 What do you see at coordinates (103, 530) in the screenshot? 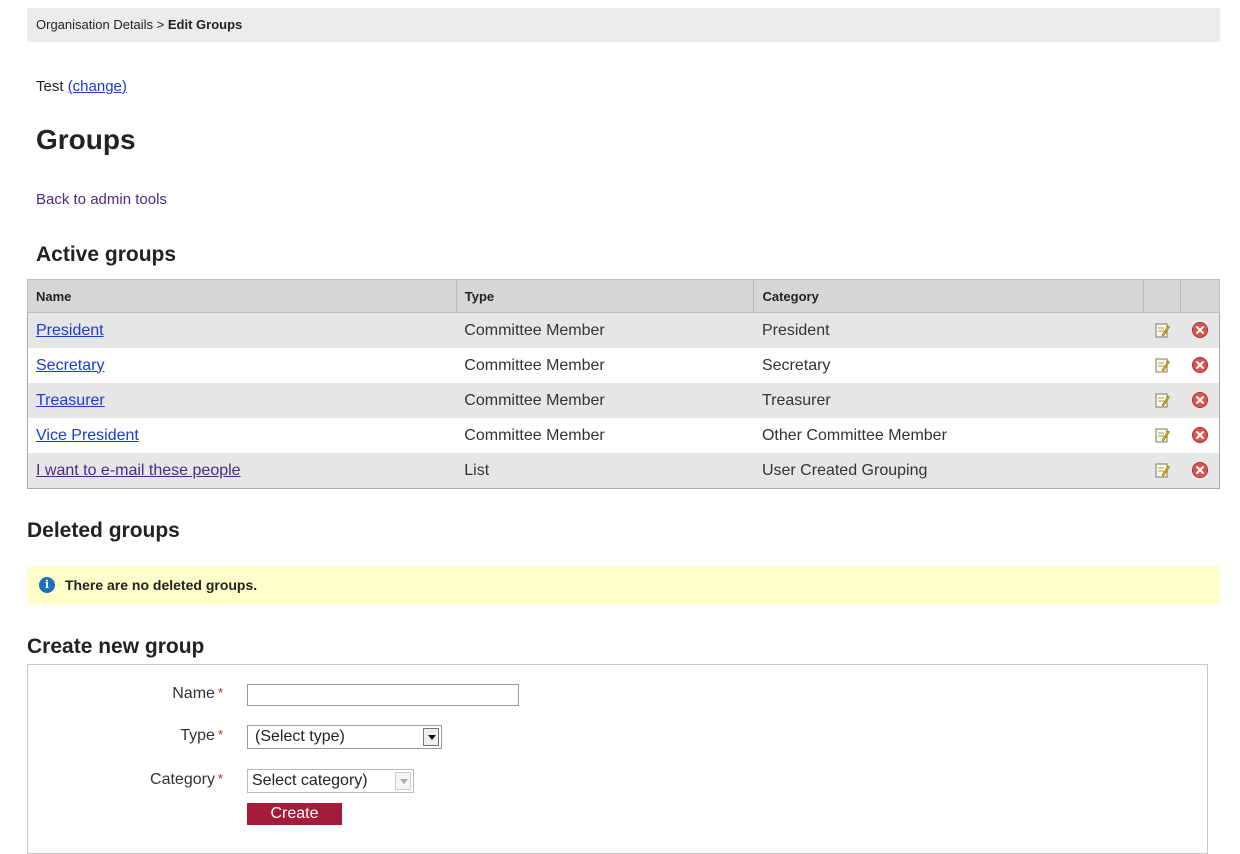
I see `deleted-groups-heading: Deleted groups` at bounding box center [103, 530].